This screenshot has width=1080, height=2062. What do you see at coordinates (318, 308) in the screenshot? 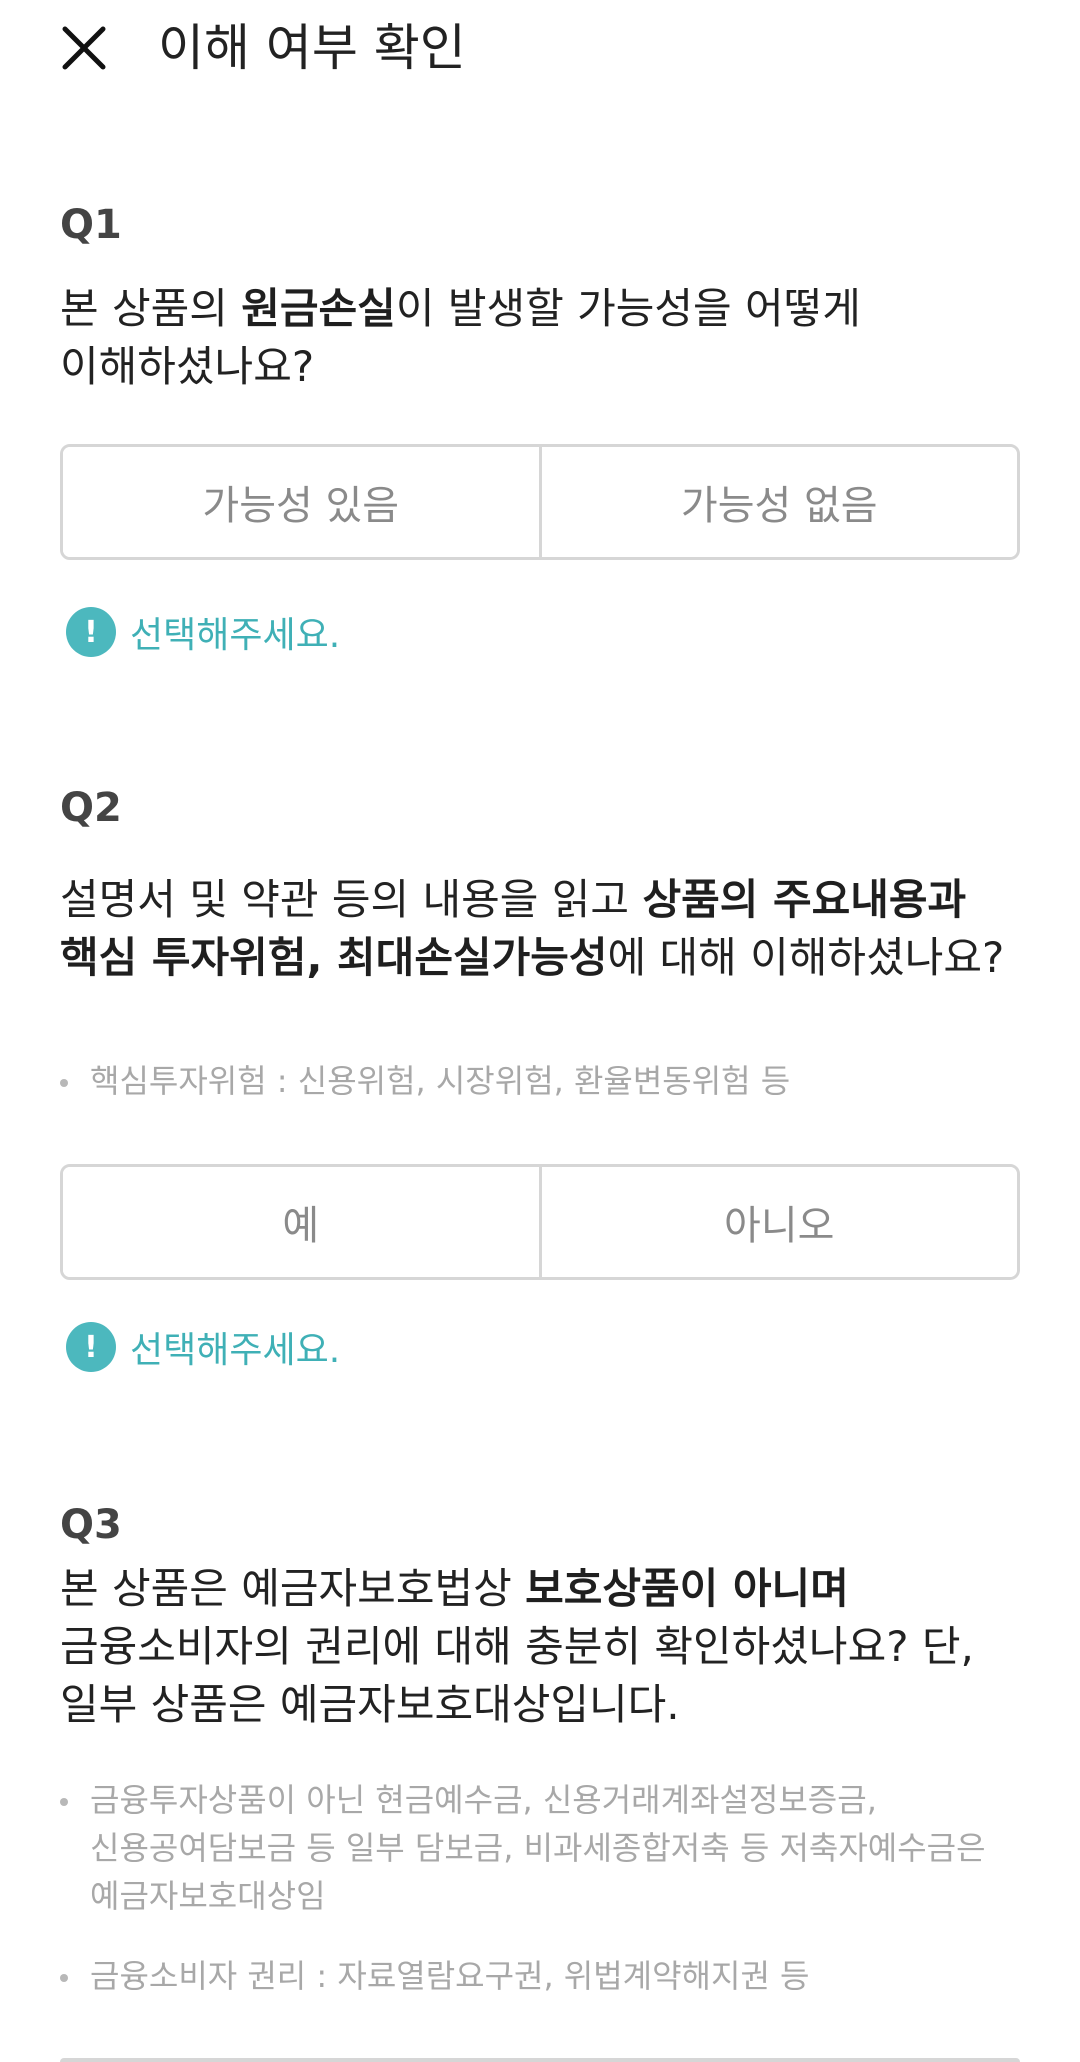
I see `q1-text-bold: 원금손실` at bounding box center [318, 308].